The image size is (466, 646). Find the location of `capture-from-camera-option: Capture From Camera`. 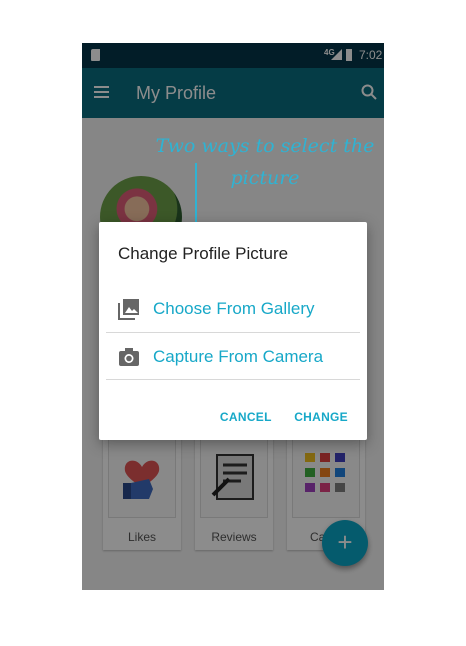

capture-from-camera-option: Capture From Camera is located at coordinates (233, 357).